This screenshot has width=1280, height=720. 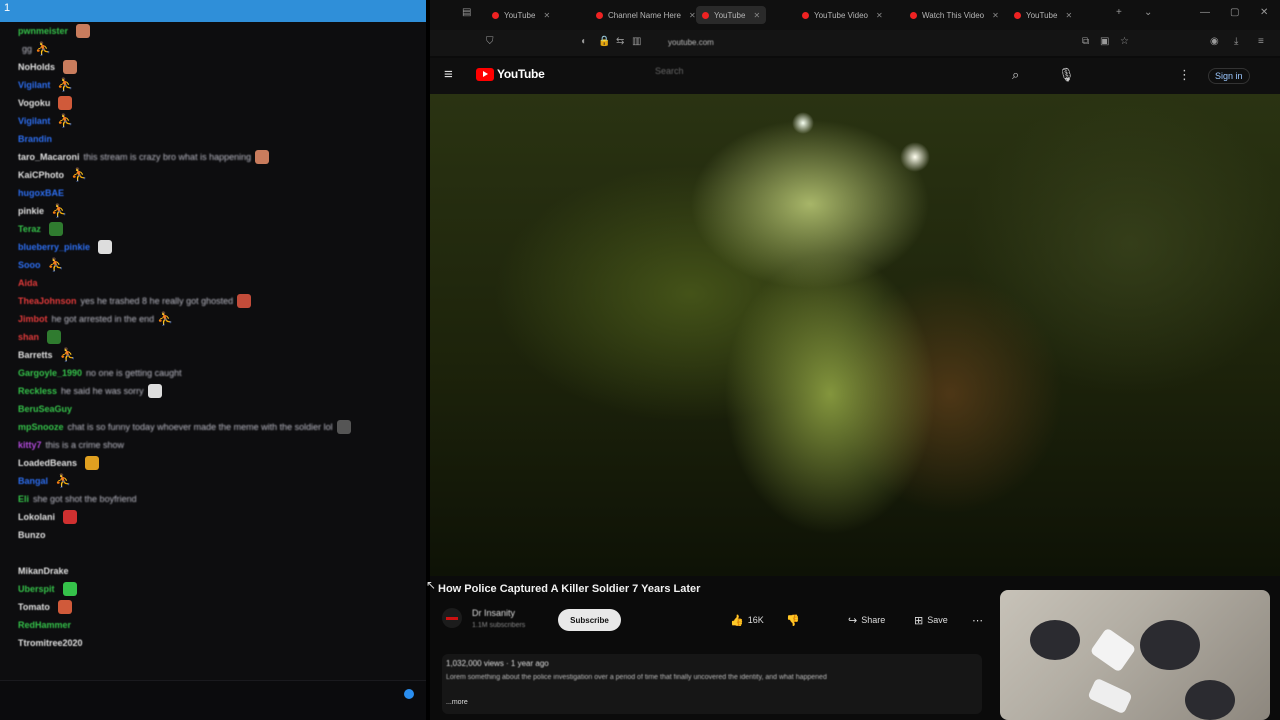 I want to click on light-flare, so click(x=803, y=123).